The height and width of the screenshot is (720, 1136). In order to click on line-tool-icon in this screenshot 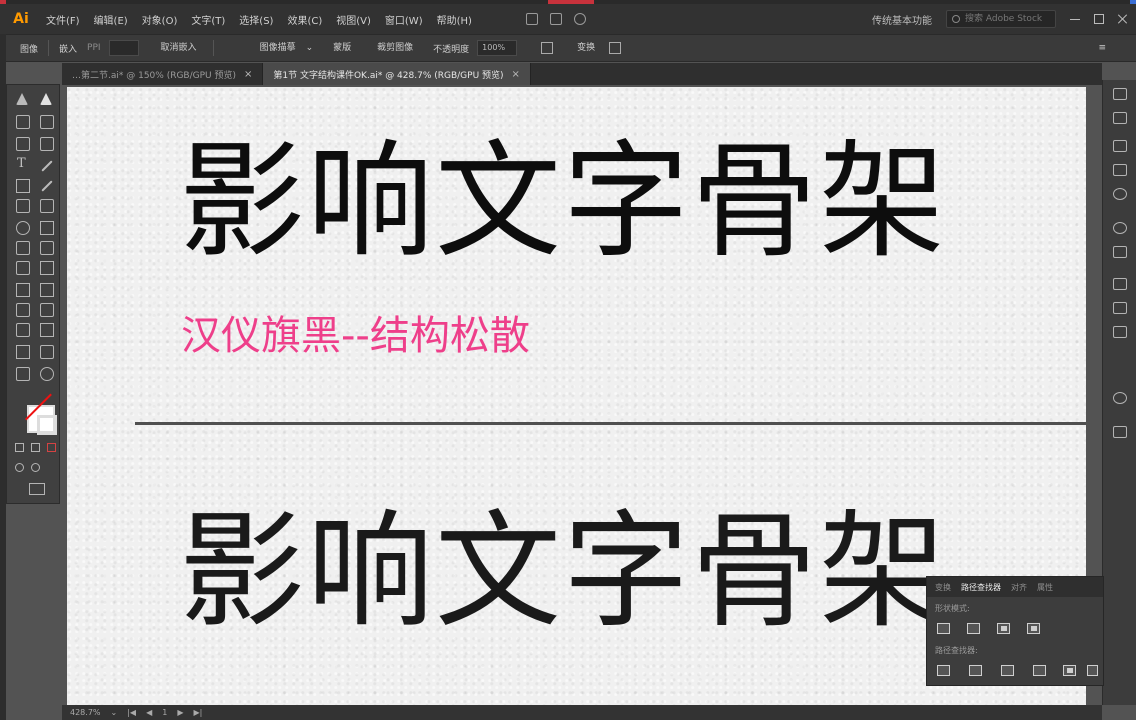, I will do `click(47, 166)`.